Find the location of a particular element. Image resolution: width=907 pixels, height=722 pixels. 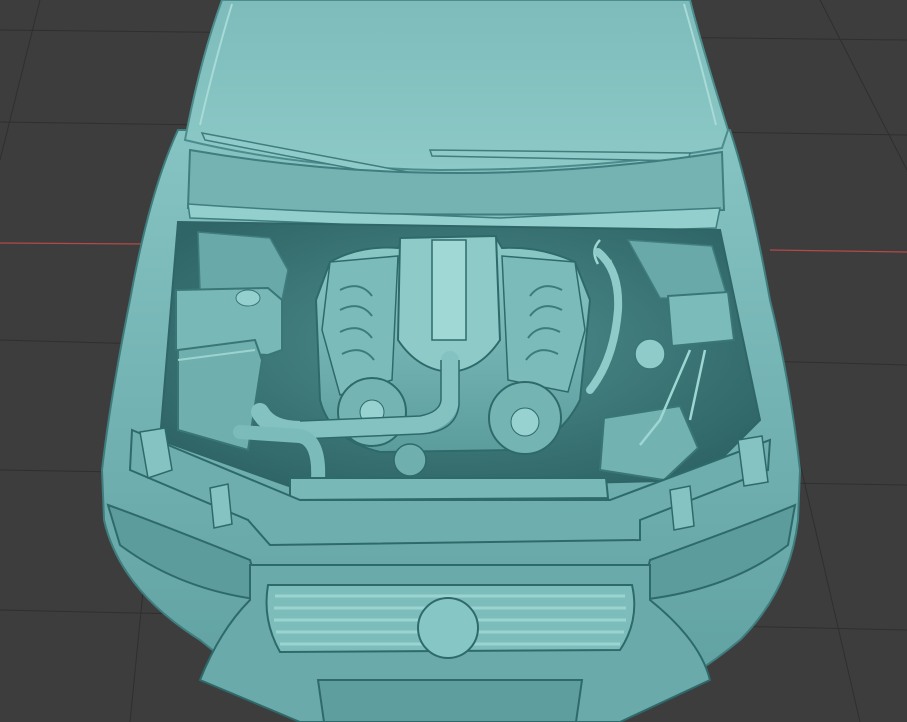

radiator-support is located at coordinates (449, 489).